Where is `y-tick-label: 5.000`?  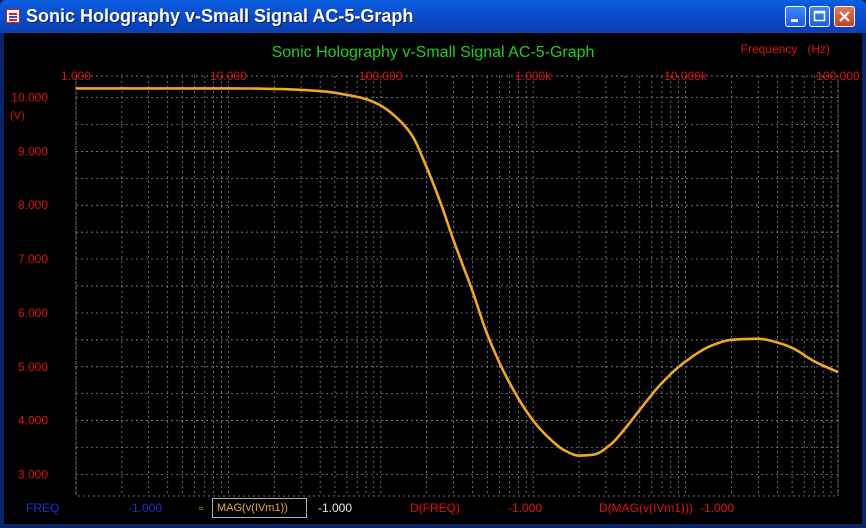
y-tick-label: 5.000 is located at coordinates (33, 367).